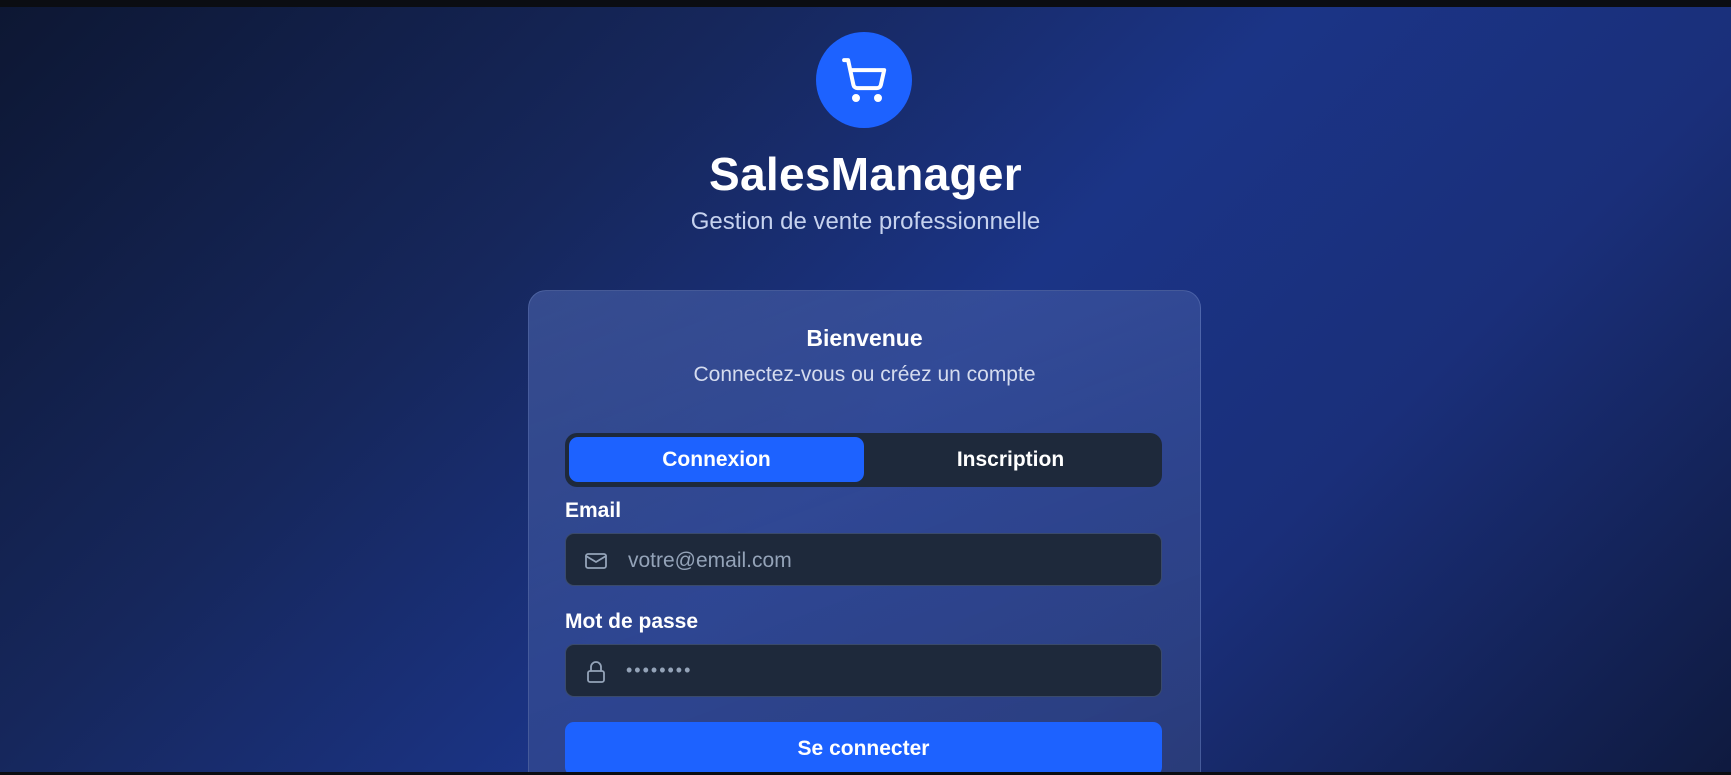  I want to click on tab-inscription: Inscription, so click(1010, 459).